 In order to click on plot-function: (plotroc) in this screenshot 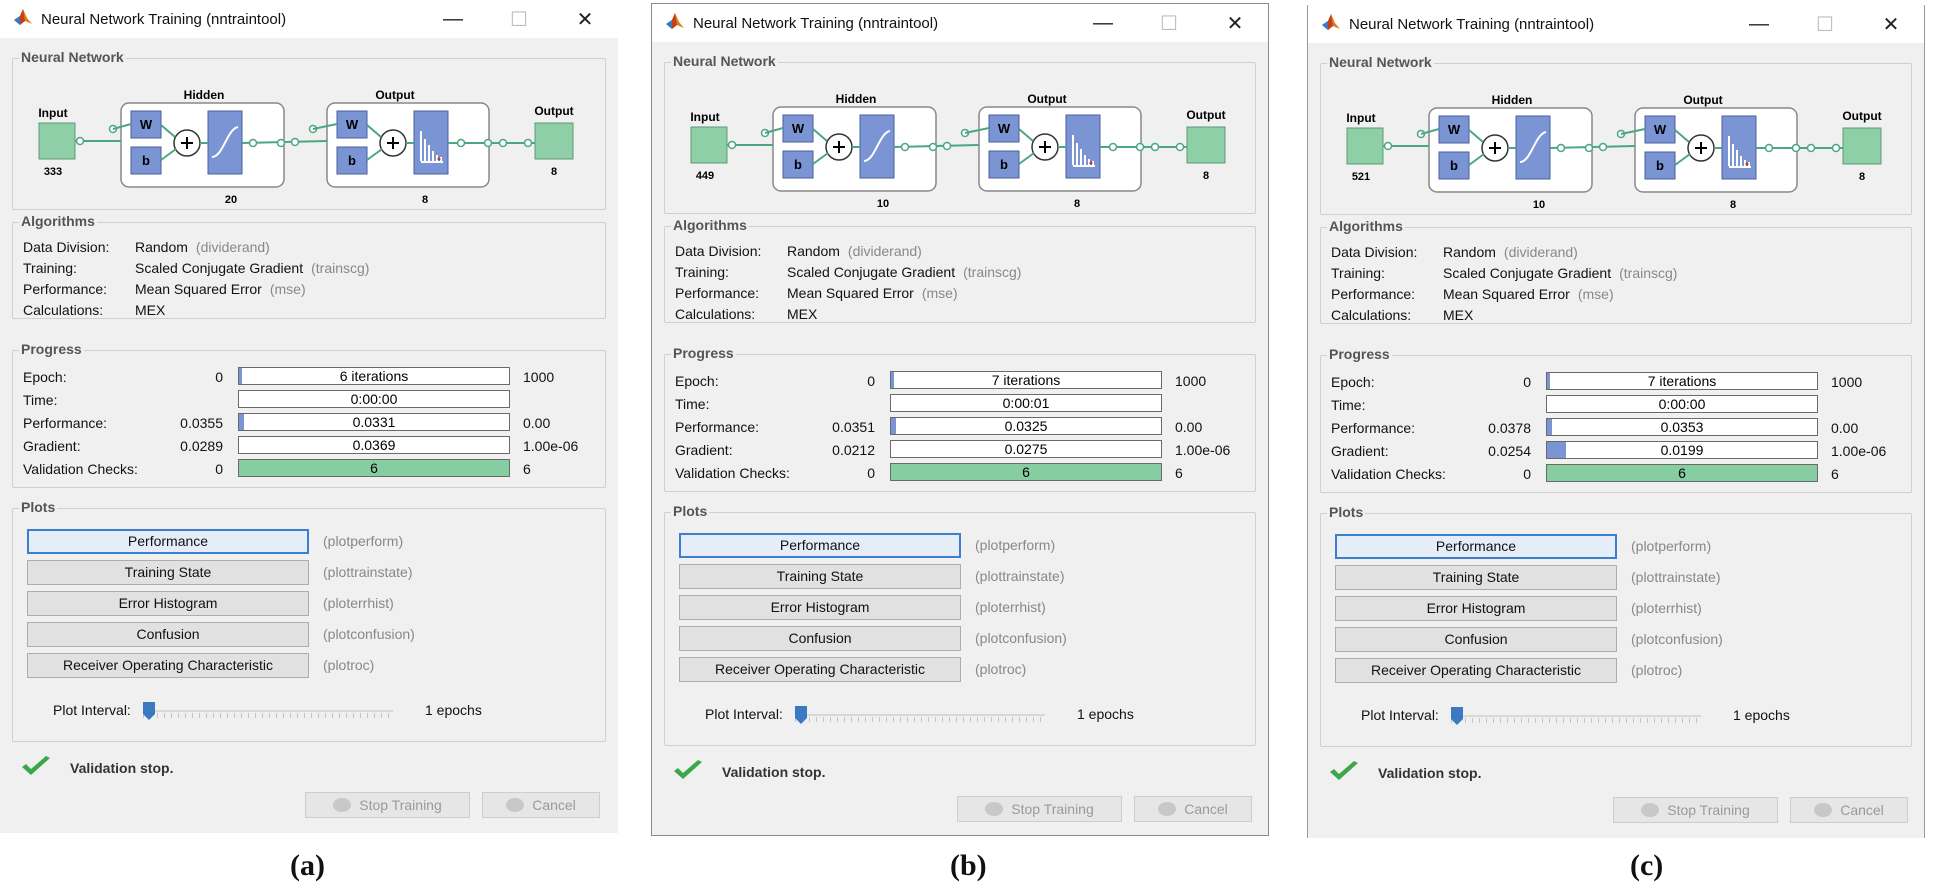, I will do `click(349, 665)`.